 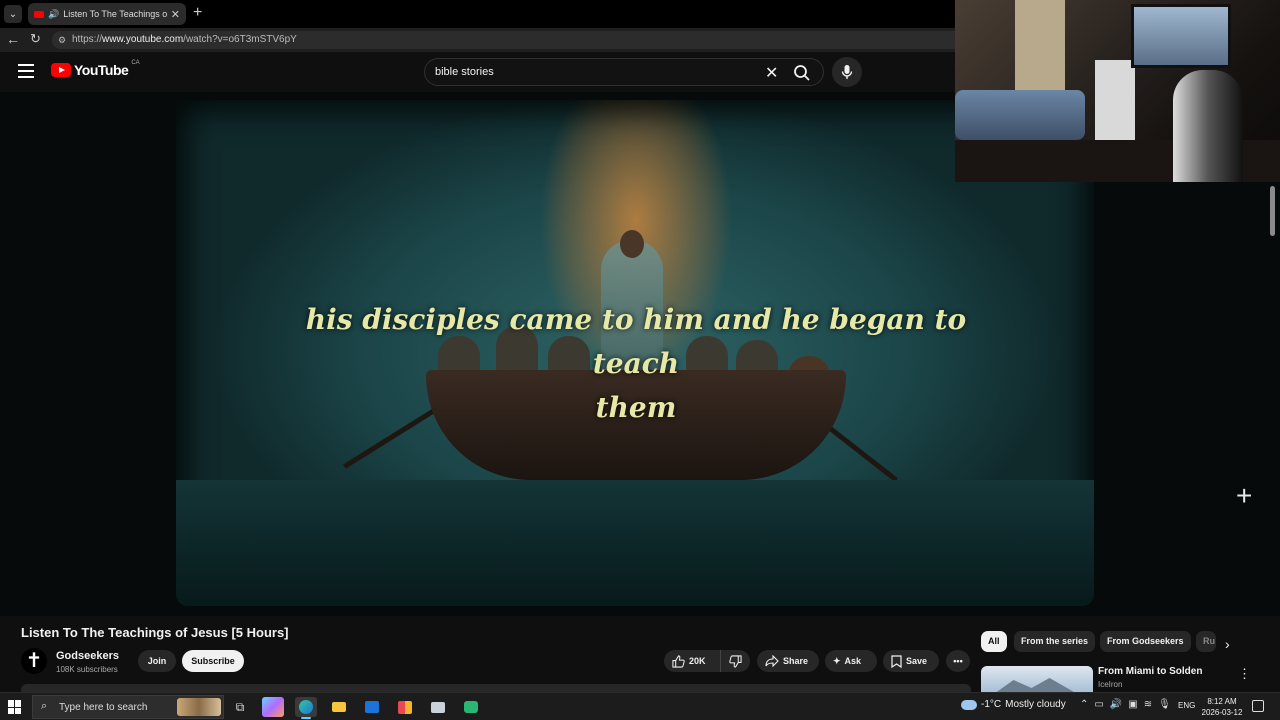 I want to click on chip-from-godseekers: From Godseekers, so click(x=1145, y=641).